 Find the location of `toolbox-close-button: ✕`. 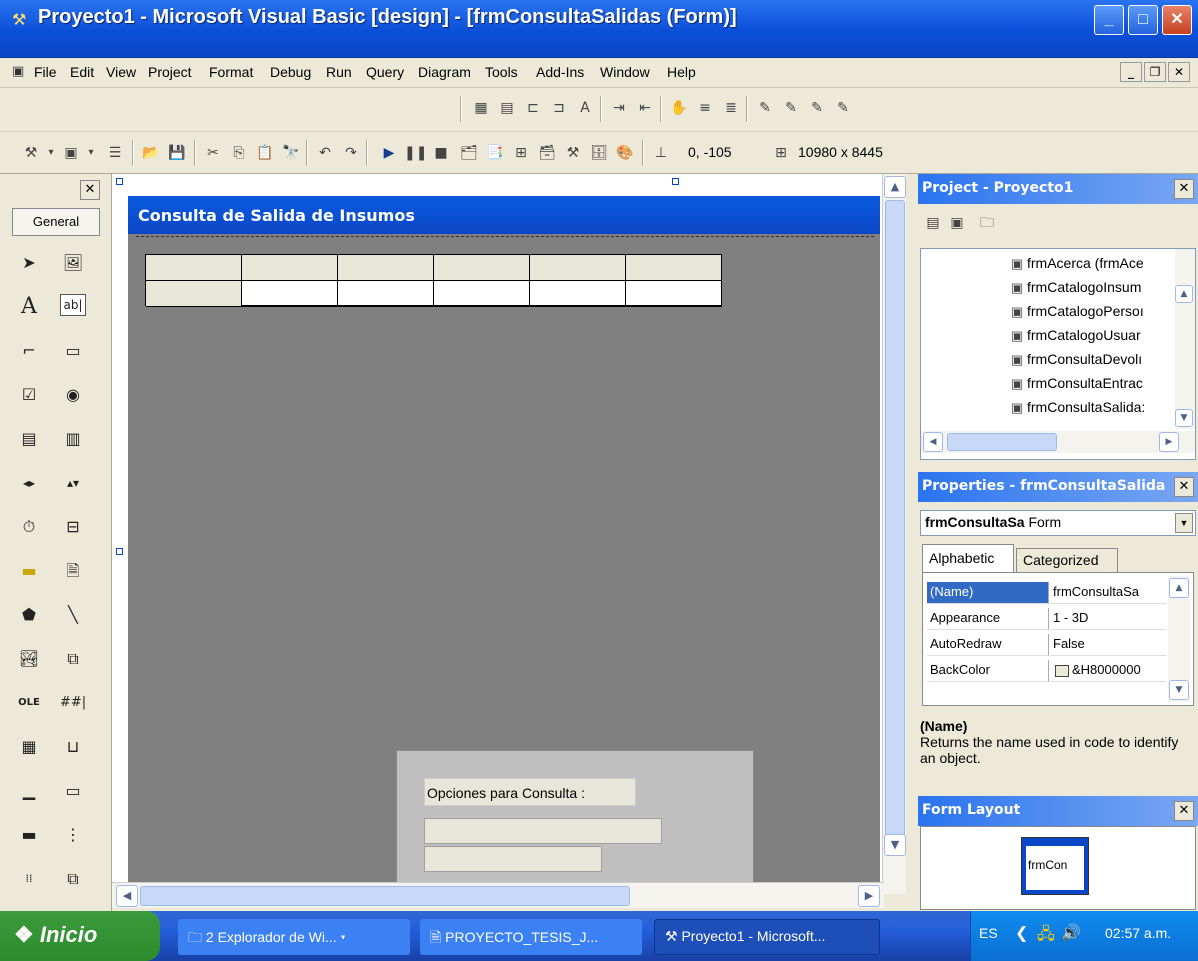

toolbox-close-button: ✕ is located at coordinates (90, 190).